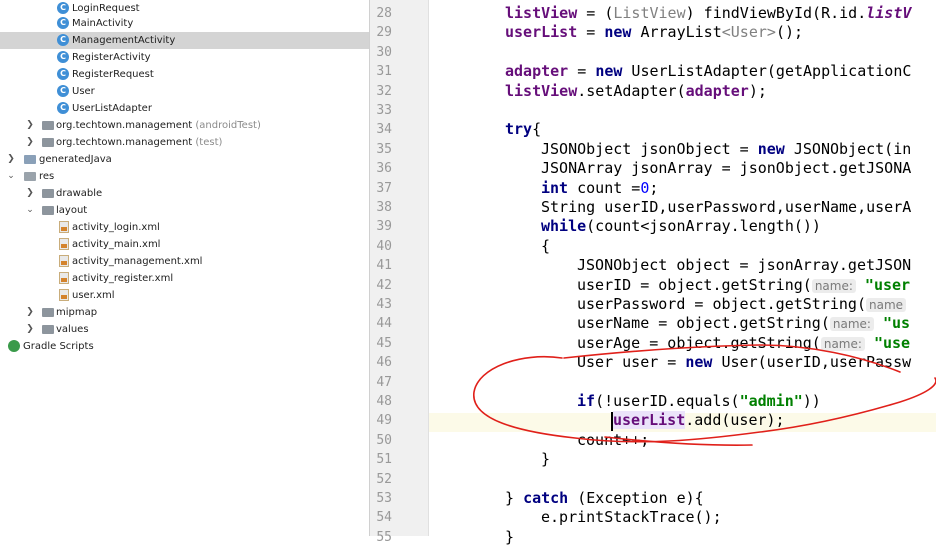 Image resolution: width=936 pixels, height=547 pixels. I want to click on line-number: 53, so click(384, 498).